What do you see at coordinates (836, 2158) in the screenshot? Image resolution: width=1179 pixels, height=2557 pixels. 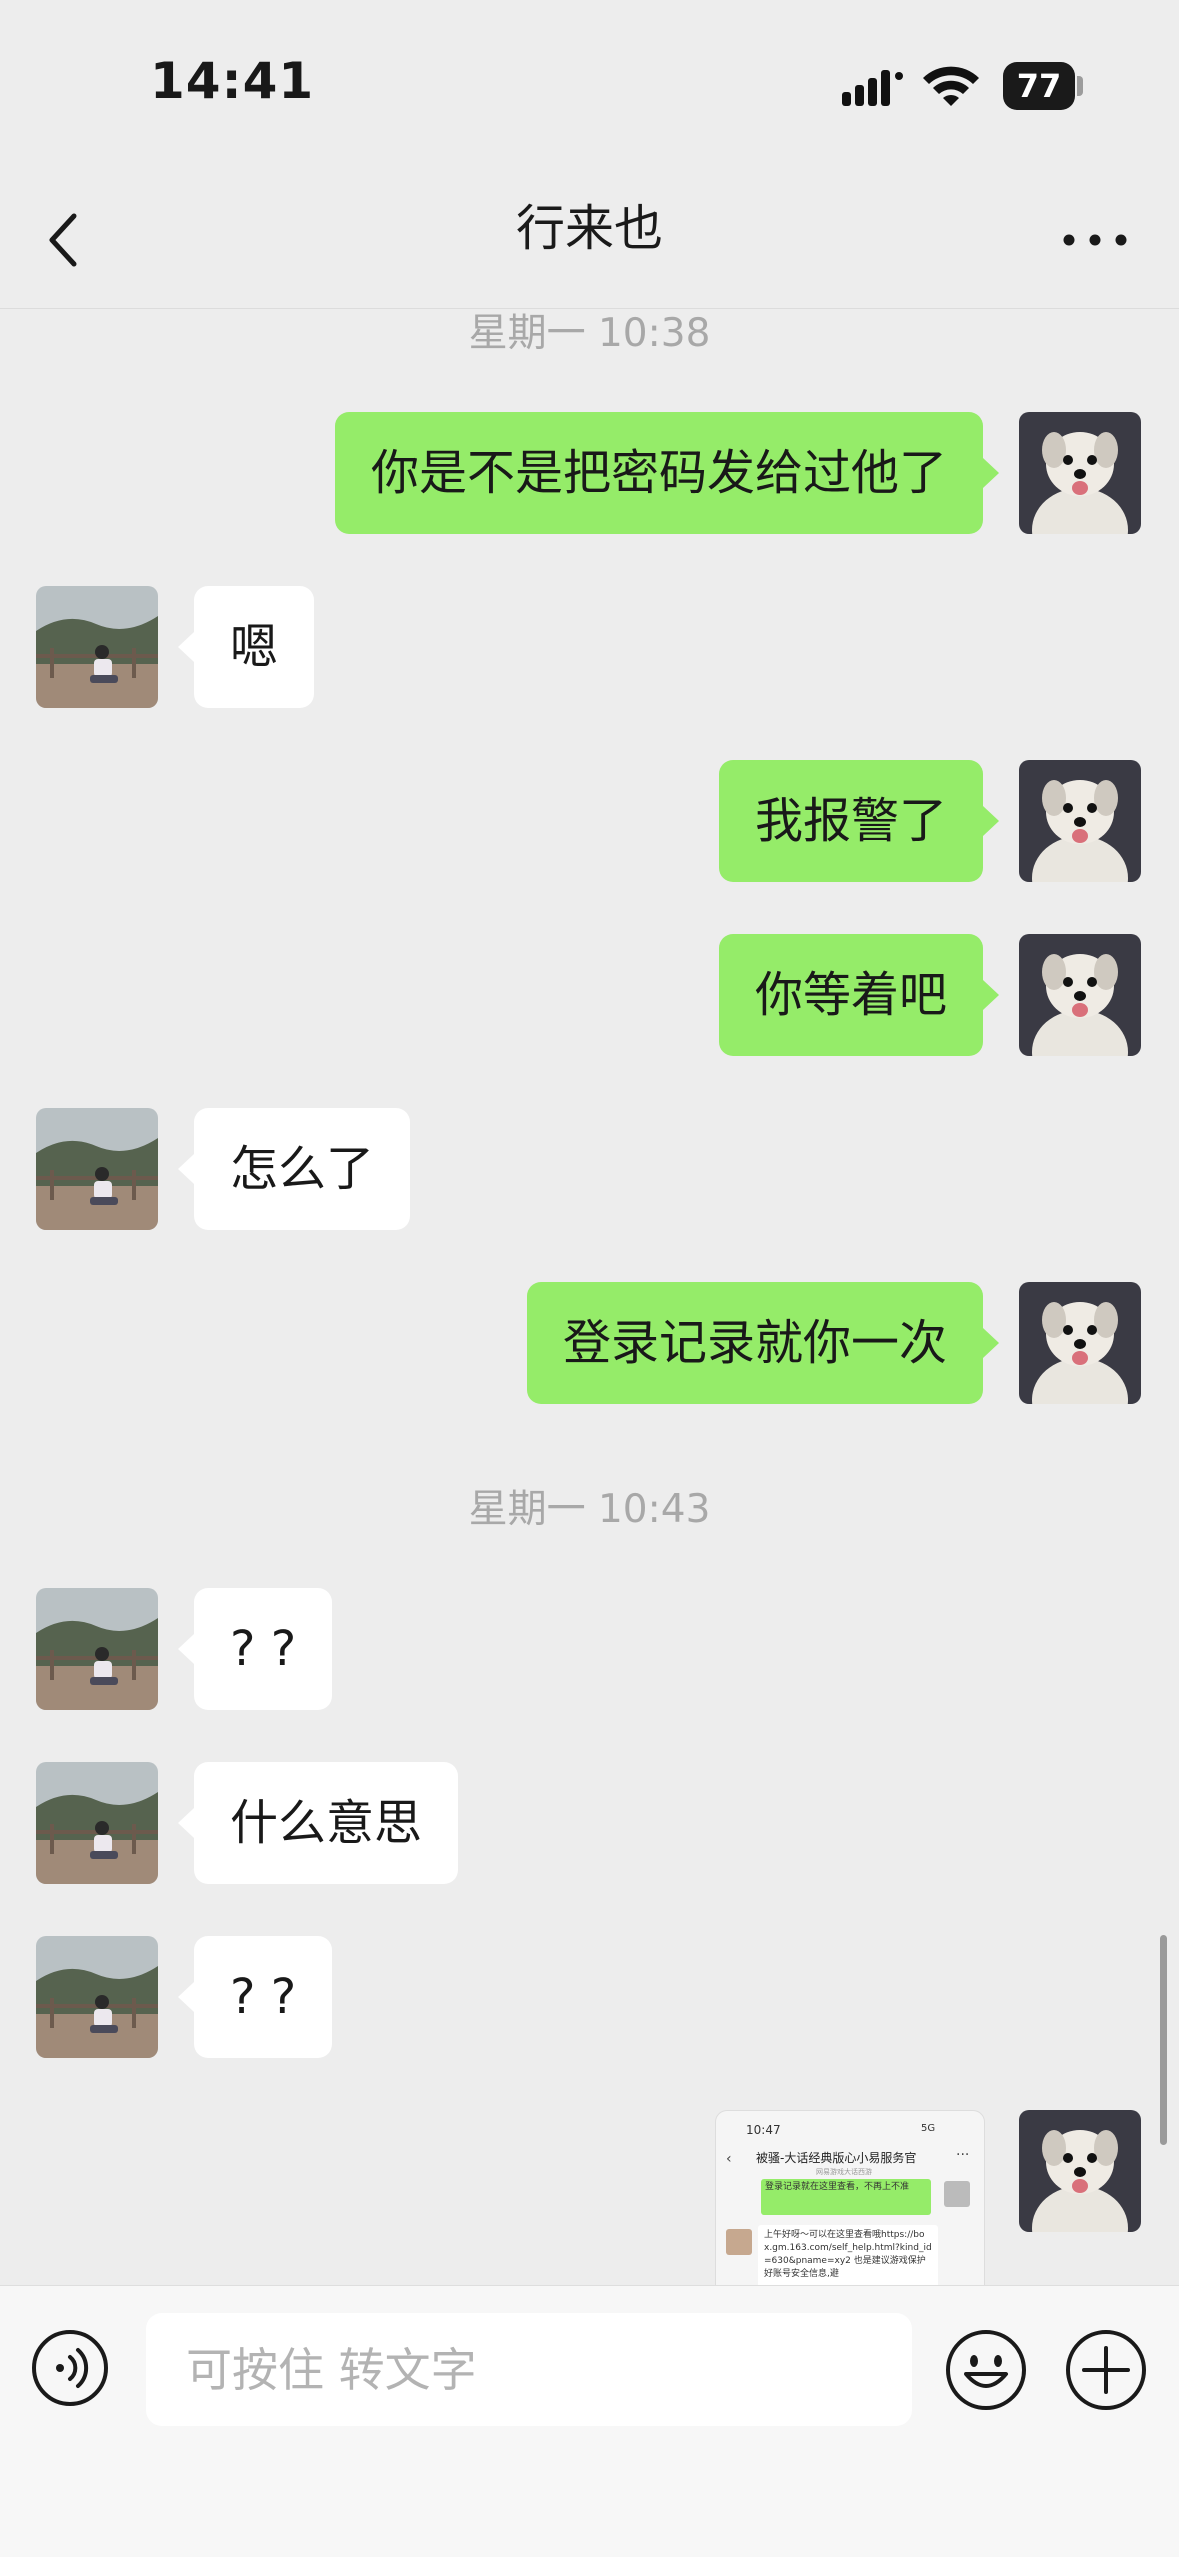 I see `thumb-title: 被骚-大话经典版心小易服务官` at bounding box center [836, 2158].